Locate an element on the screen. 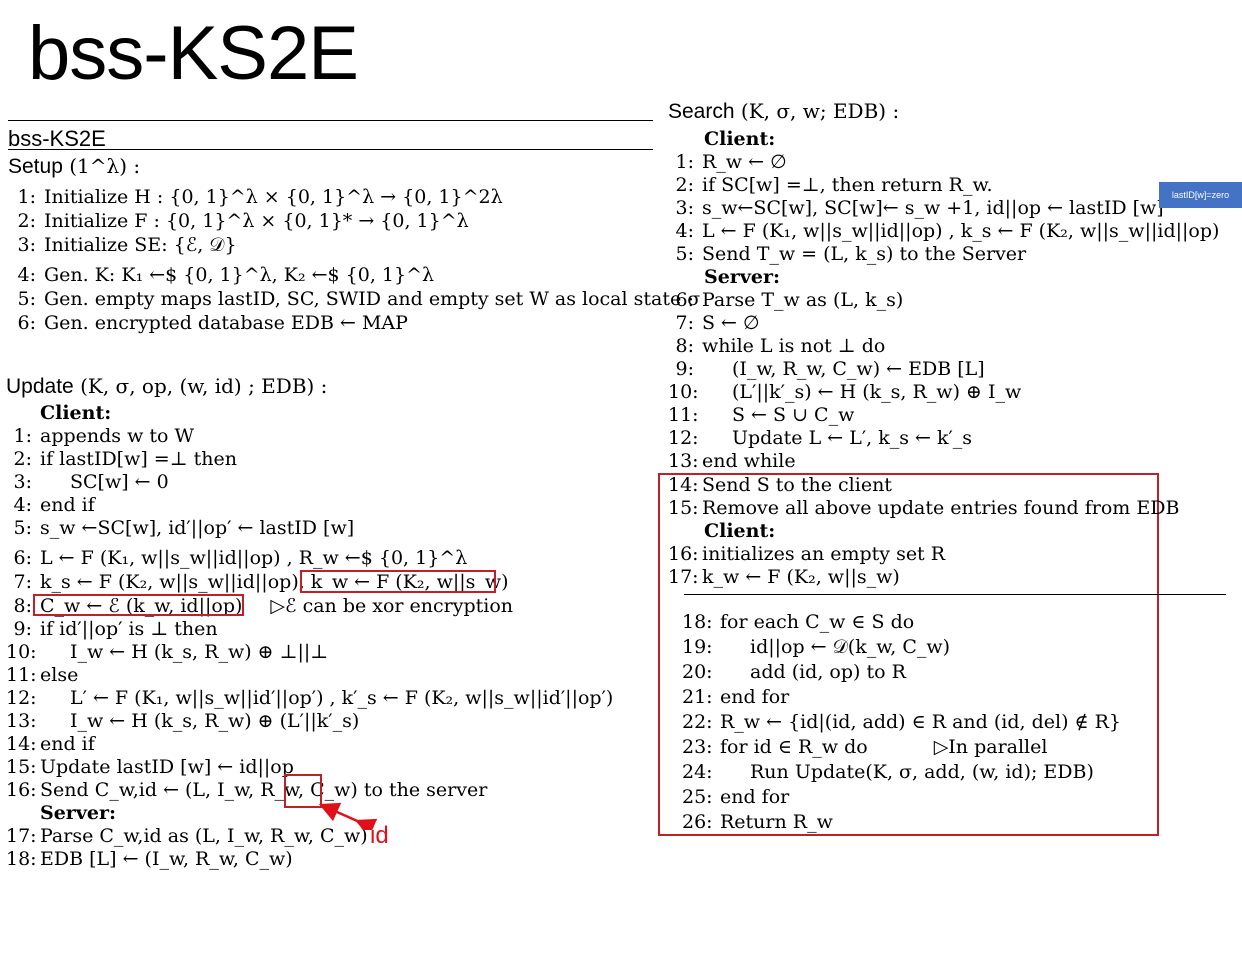  search-line-16: 16: initializes an empty set R is located at coordinates (807, 554).